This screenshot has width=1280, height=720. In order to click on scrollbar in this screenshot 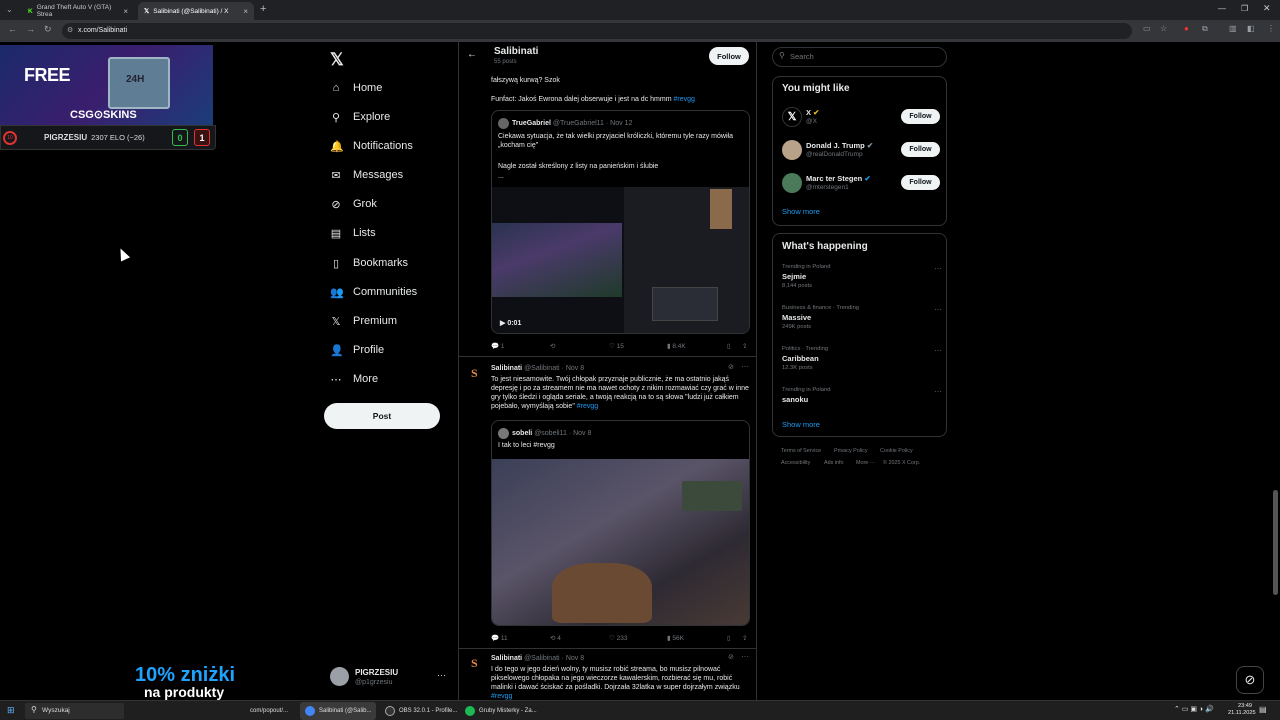, I will do `click(1275, 542)`.